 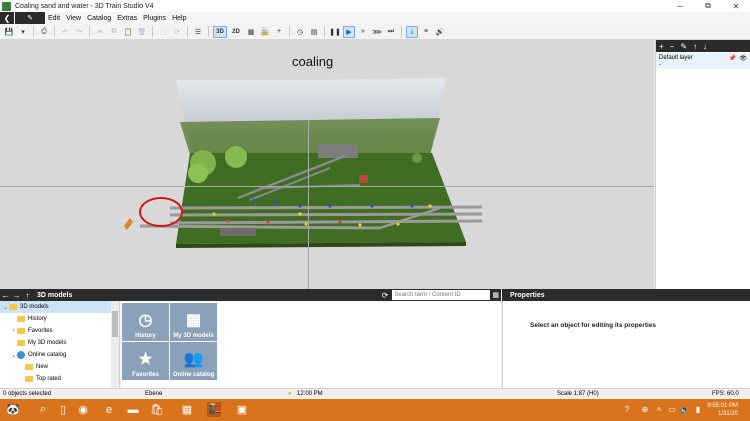 I want to click on tree-item-top-rated: Top rated, so click(x=59, y=379).